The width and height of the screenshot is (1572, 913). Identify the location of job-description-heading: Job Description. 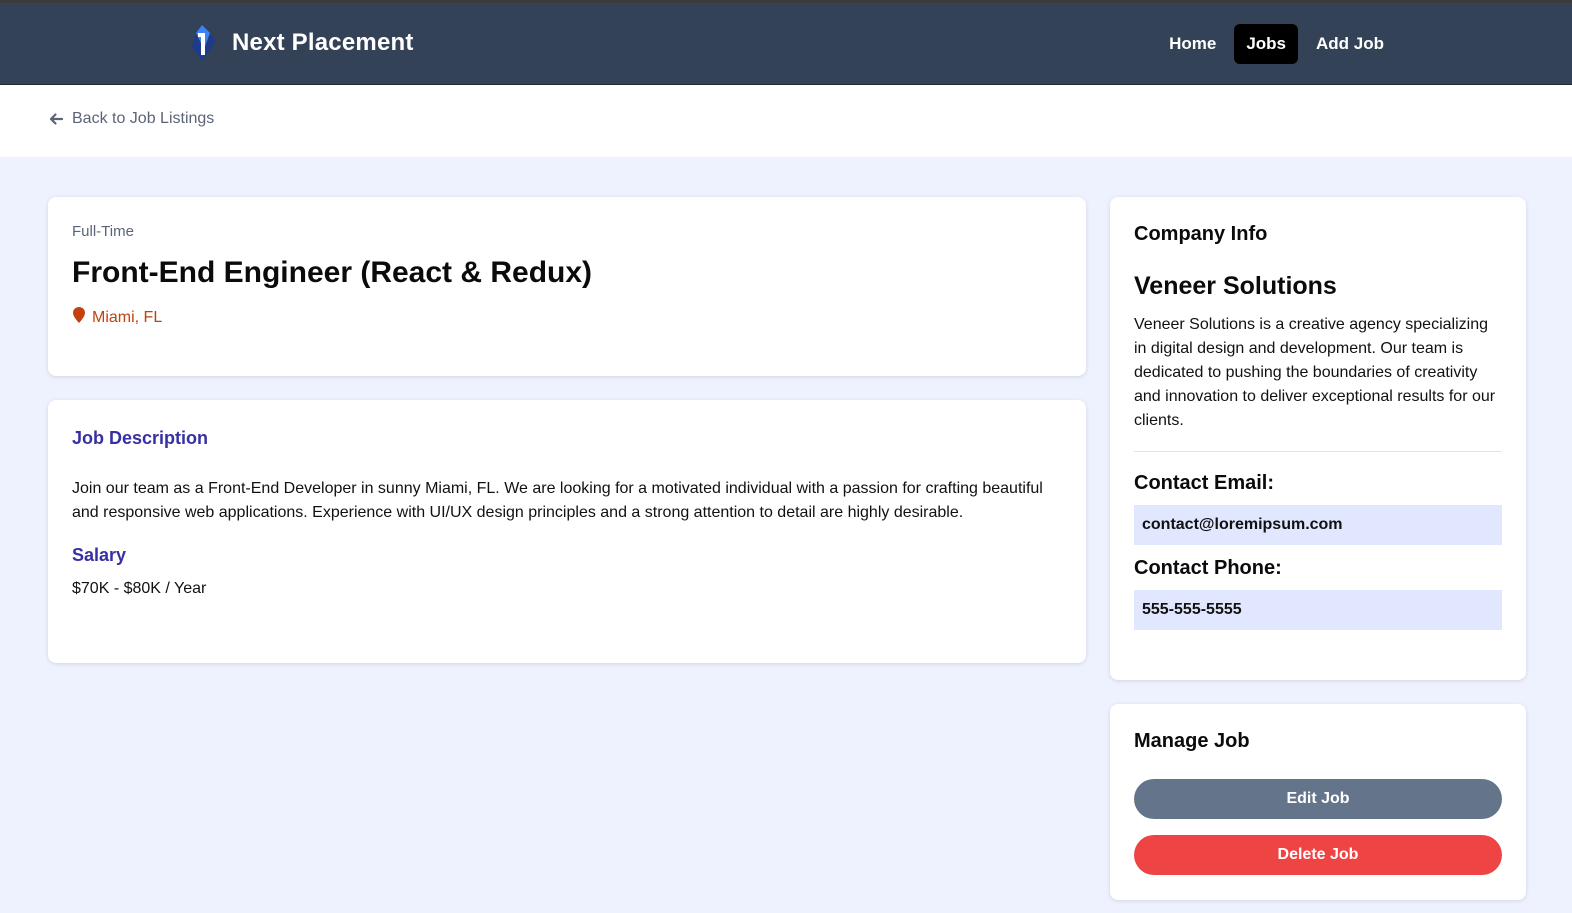
(140, 438).